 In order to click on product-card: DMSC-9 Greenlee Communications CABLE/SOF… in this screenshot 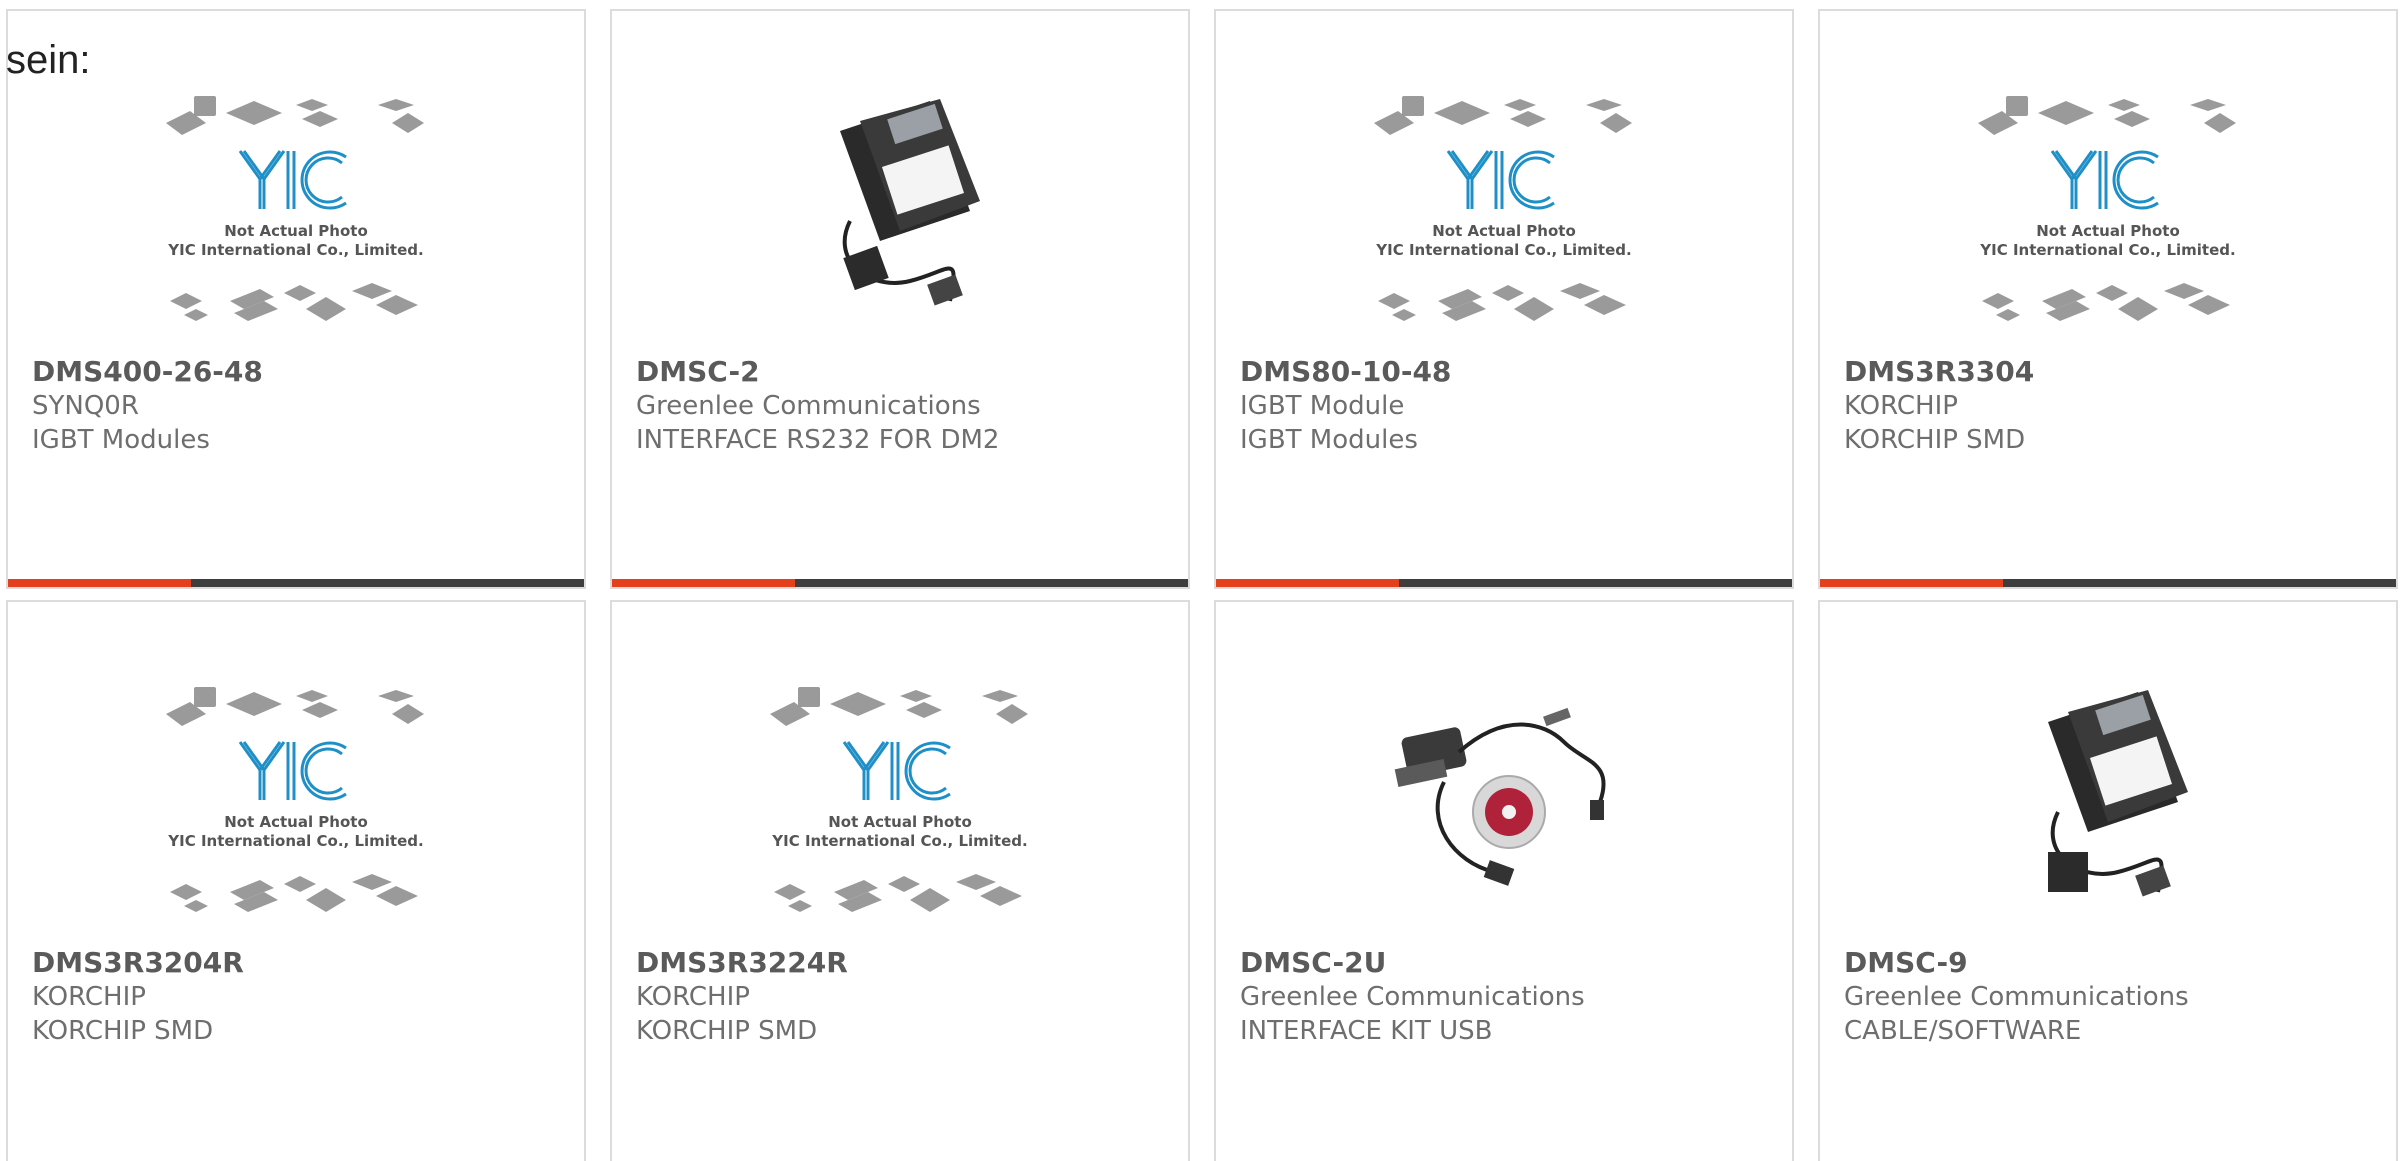, I will do `click(2108, 880)`.